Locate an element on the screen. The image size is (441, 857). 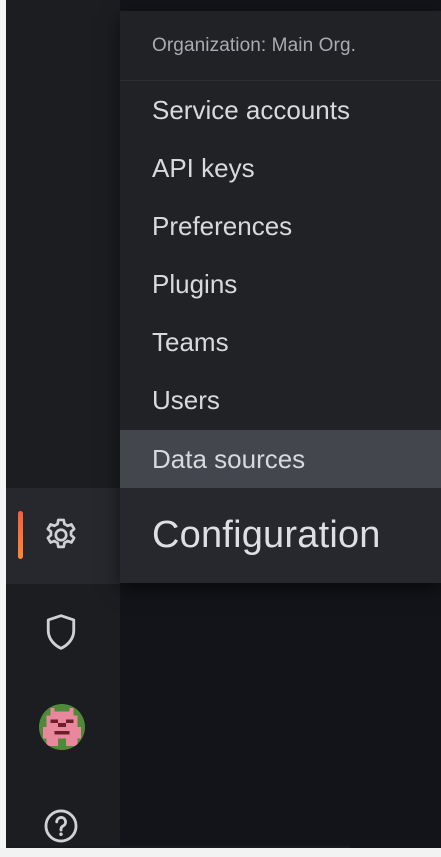
avatar is located at coordinates (62, 727).